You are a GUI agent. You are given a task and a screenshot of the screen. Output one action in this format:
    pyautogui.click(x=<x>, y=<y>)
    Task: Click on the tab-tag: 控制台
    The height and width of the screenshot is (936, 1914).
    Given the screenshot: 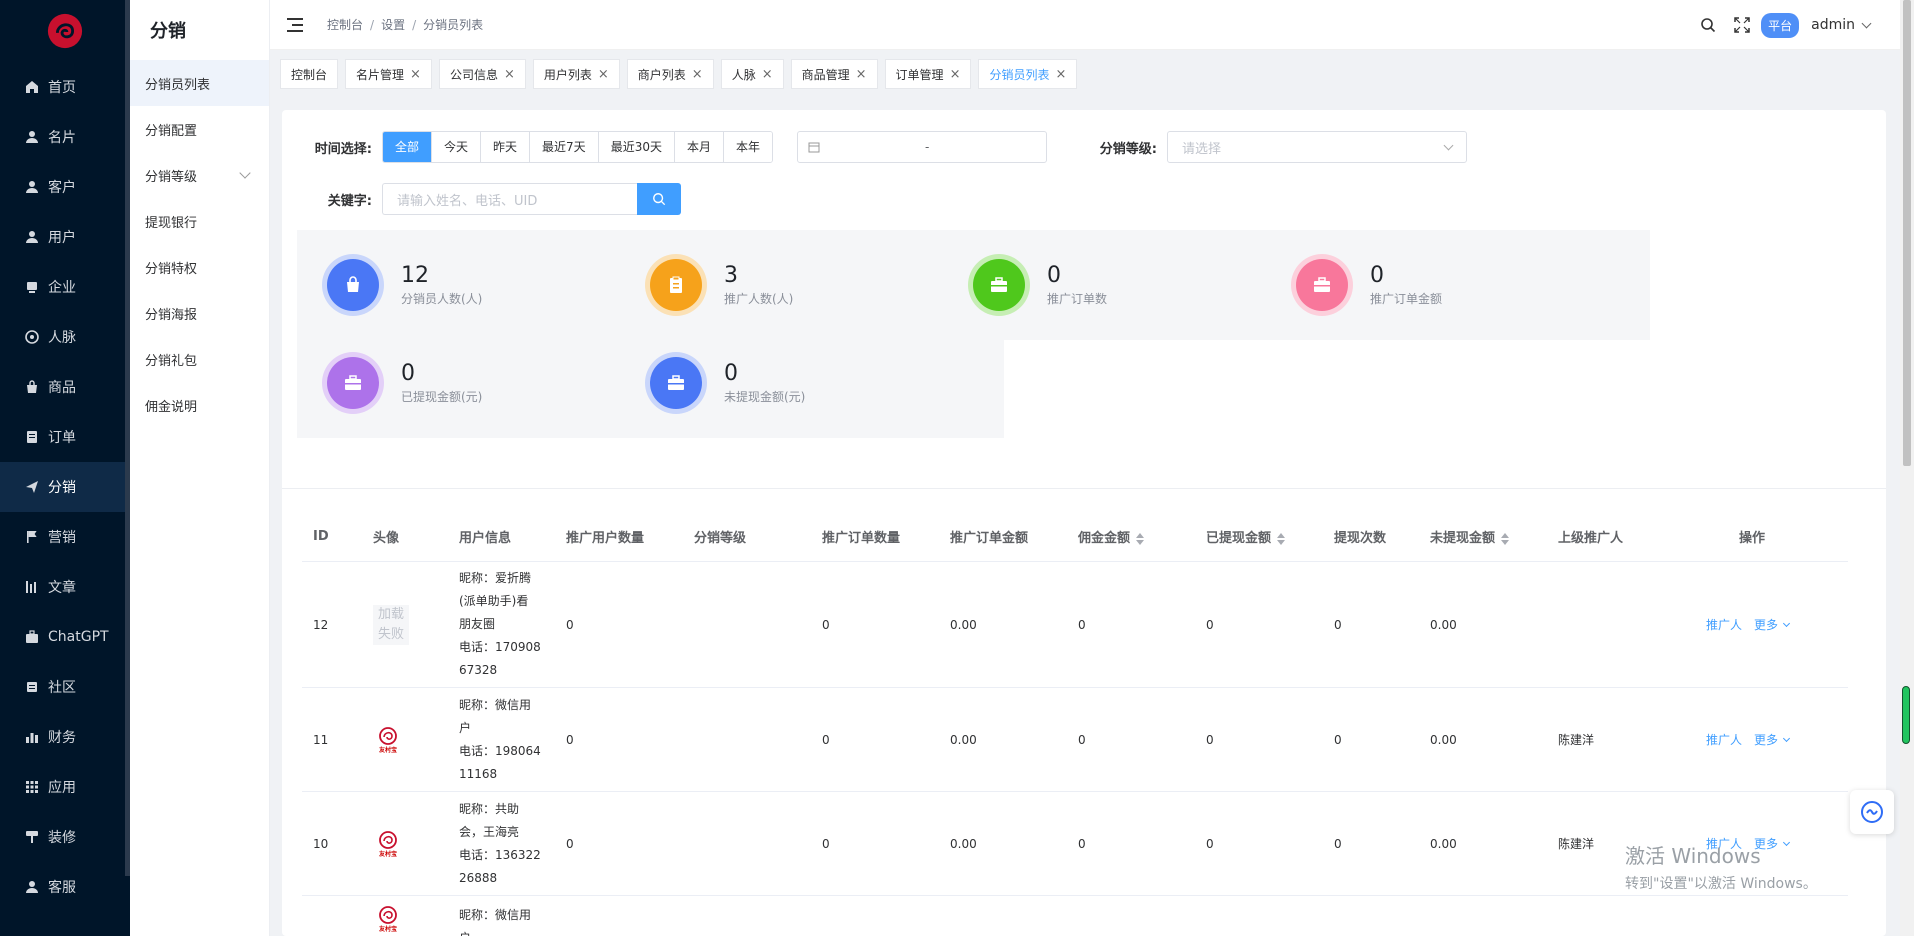 What is the action you would take?
    pyautogui.click(x=309, y=74)
    